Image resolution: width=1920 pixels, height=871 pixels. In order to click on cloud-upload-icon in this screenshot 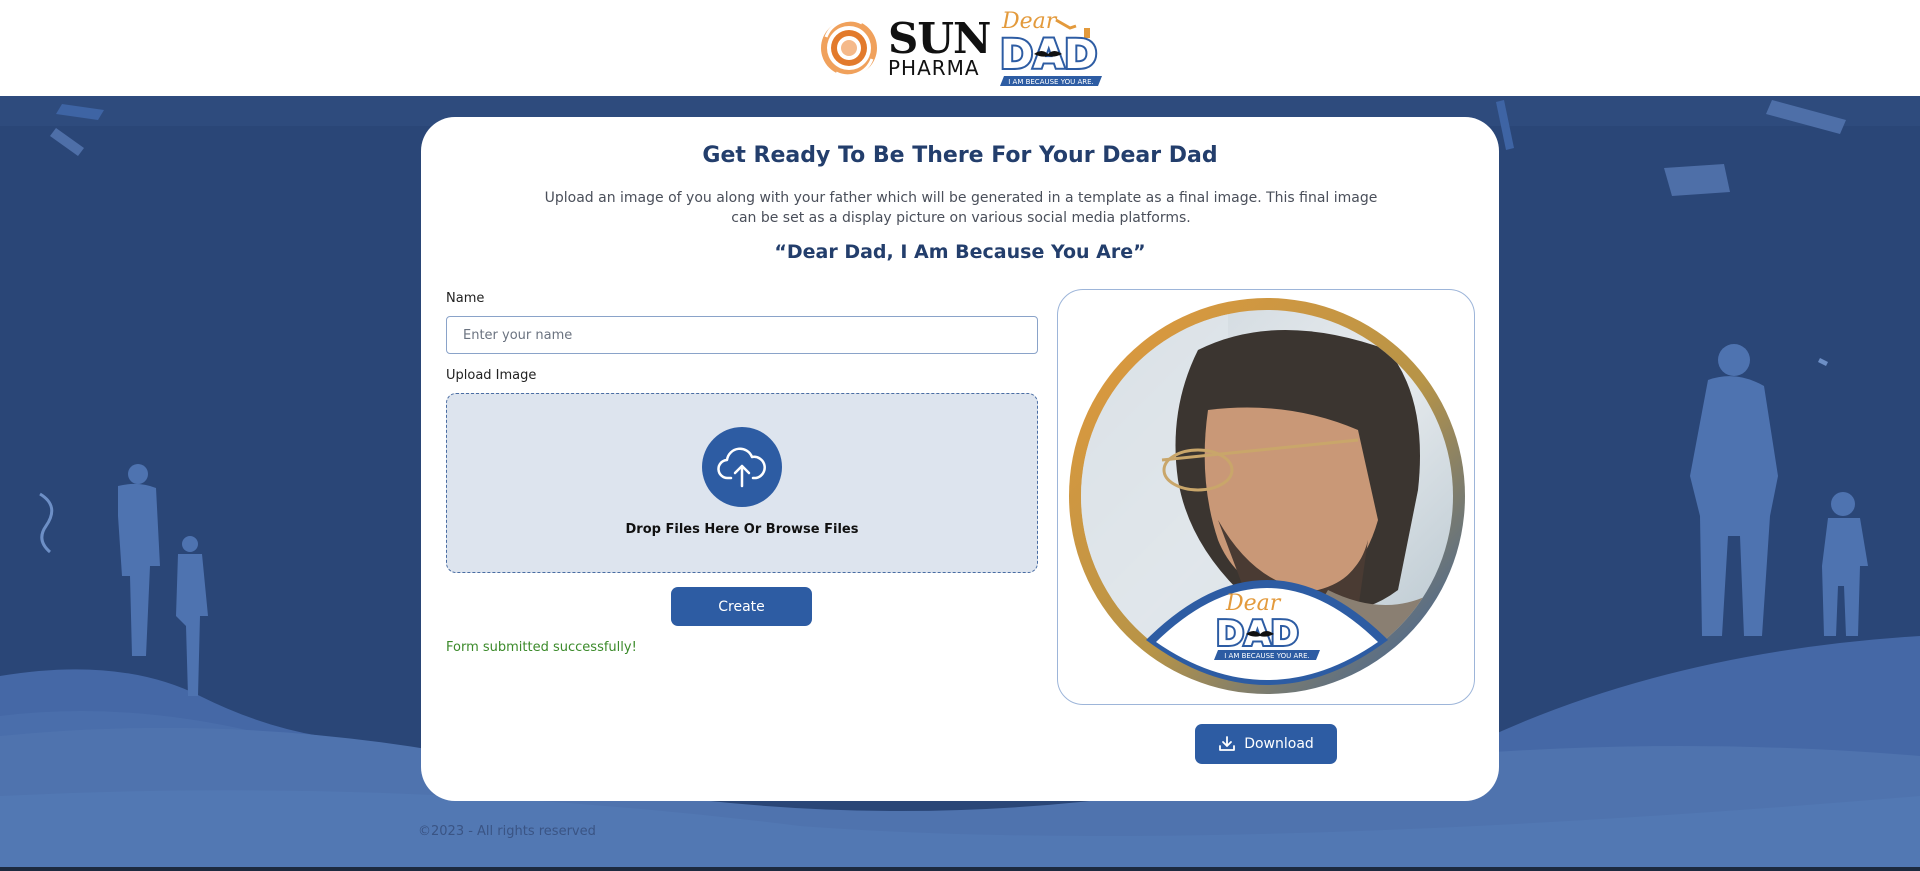, I will do `click(741, 467)`.